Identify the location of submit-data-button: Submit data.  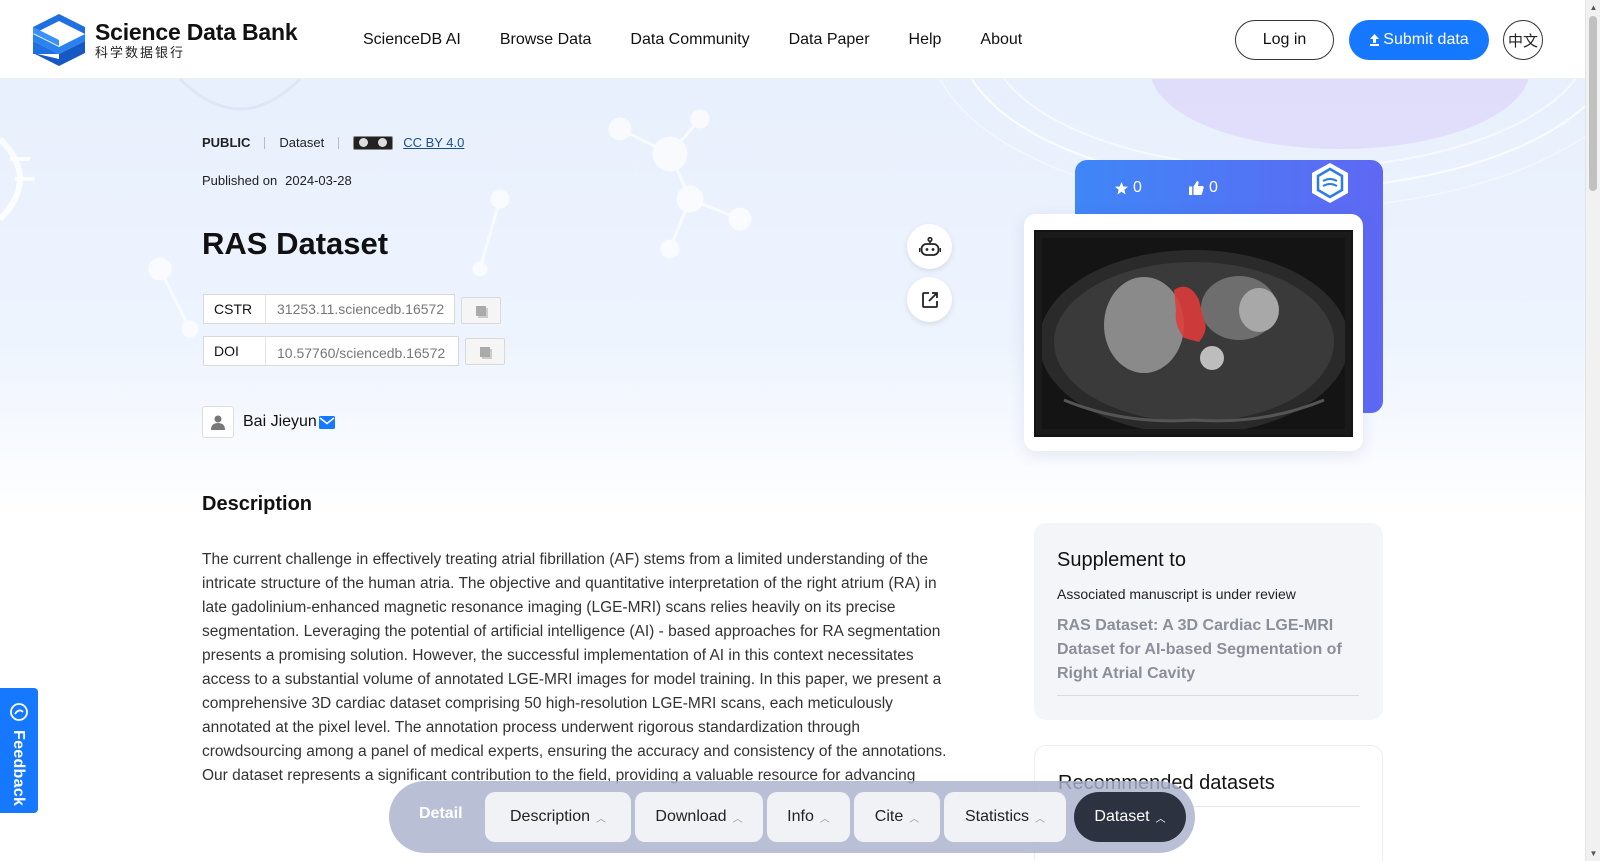
(1419, 40).